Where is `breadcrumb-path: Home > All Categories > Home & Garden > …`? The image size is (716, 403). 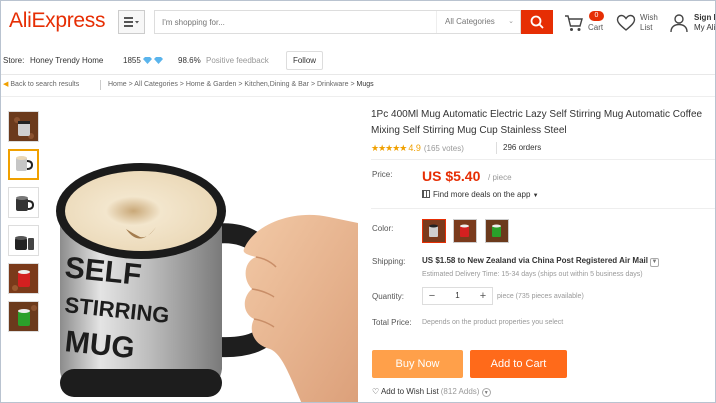
breadcrumb-path: Home > All Categories > Home & Garden > … is located at coordinates (241, 84).